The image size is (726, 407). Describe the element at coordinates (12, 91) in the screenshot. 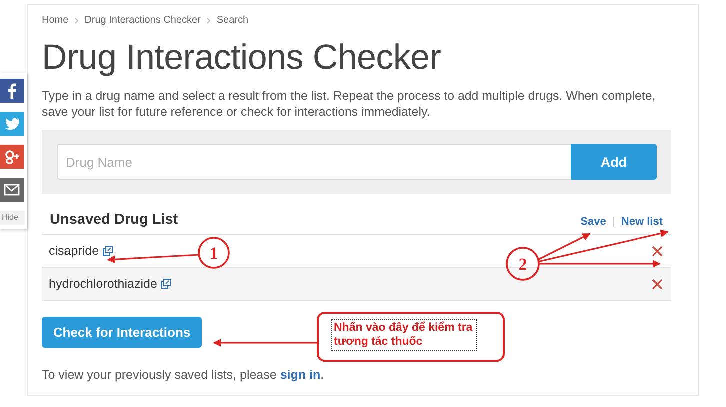

I see `facebook-icon` at that location.